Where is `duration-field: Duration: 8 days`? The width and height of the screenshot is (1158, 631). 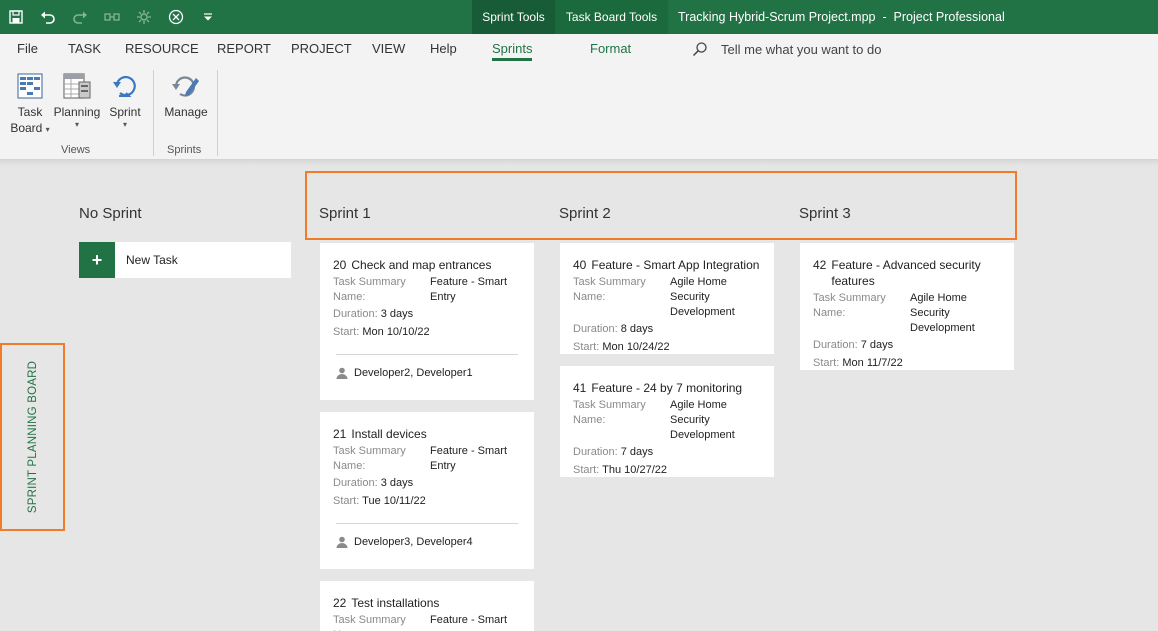 duration-field: Duration: 8 days is located at coordinates (667, 329).